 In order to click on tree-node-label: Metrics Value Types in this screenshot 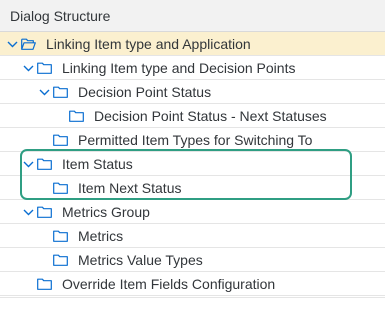, I will do `click(140, 260)`.